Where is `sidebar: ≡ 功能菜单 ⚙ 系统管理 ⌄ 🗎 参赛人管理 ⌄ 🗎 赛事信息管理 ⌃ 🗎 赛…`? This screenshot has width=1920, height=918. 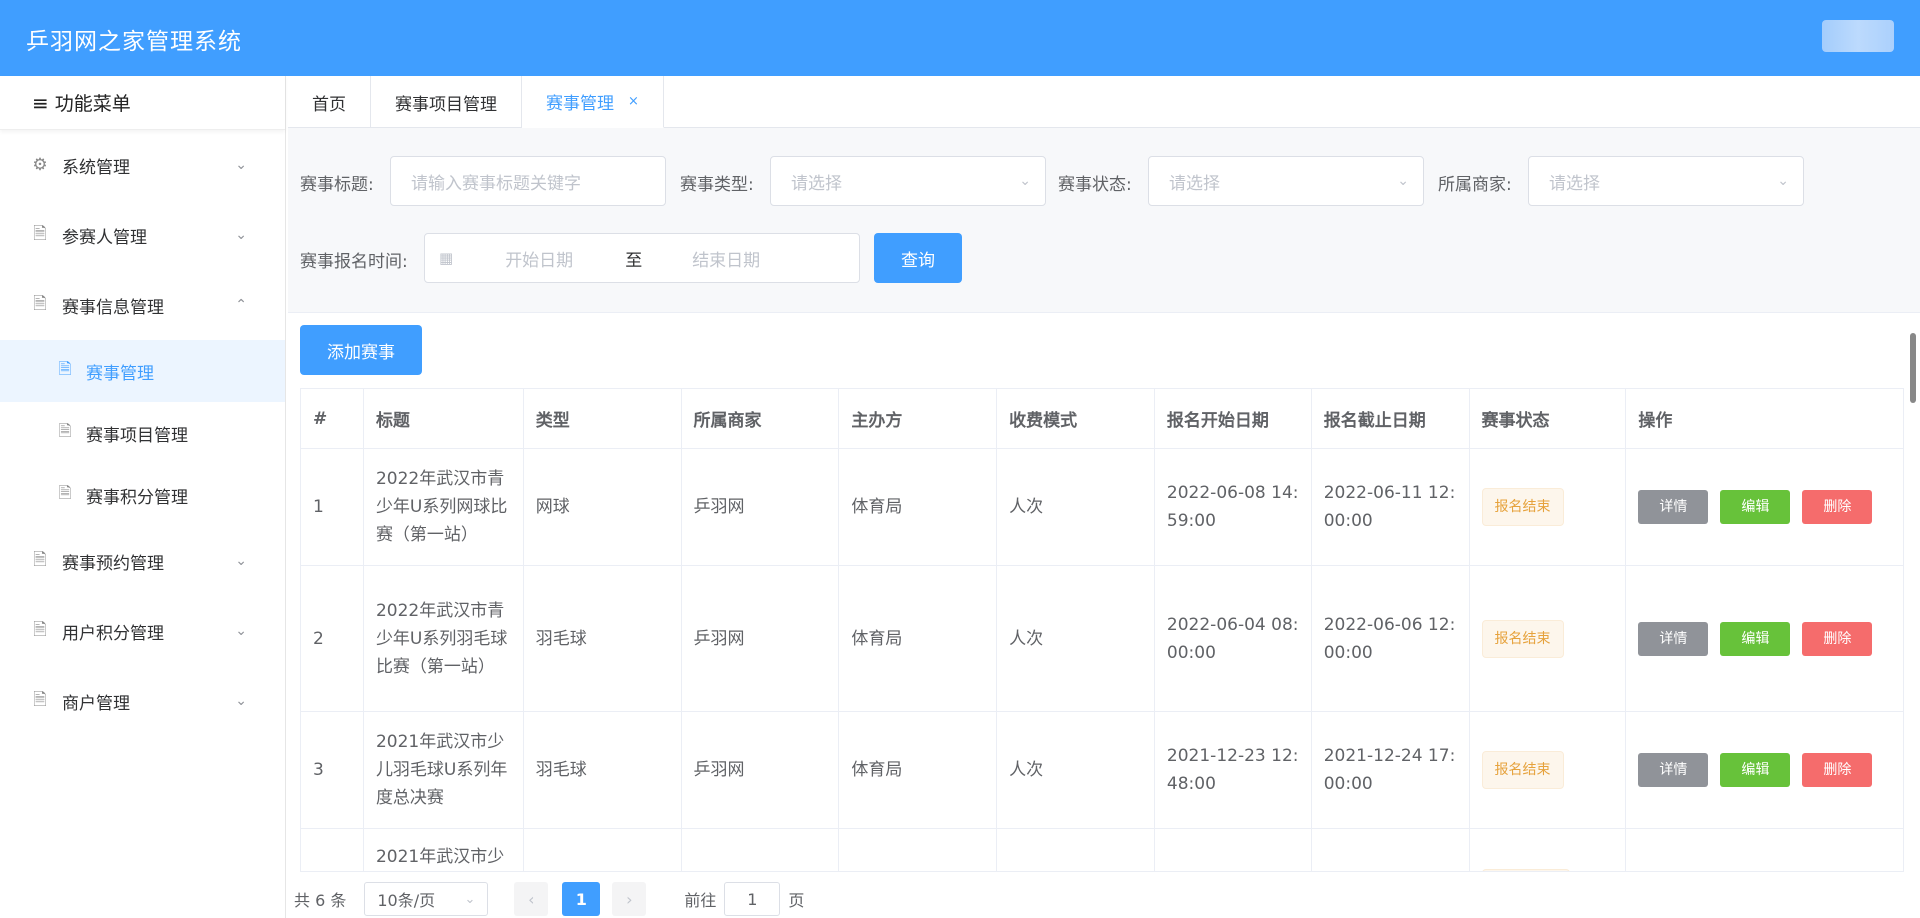
sidebar: ≡ 功能菜单 ⚙ 系统管理 ⌄ 🗎 参赛人管理 ⌄ 🗎 赛事信息管理 ⌃ 🗎 赛… is located at coordinates (143, 497).